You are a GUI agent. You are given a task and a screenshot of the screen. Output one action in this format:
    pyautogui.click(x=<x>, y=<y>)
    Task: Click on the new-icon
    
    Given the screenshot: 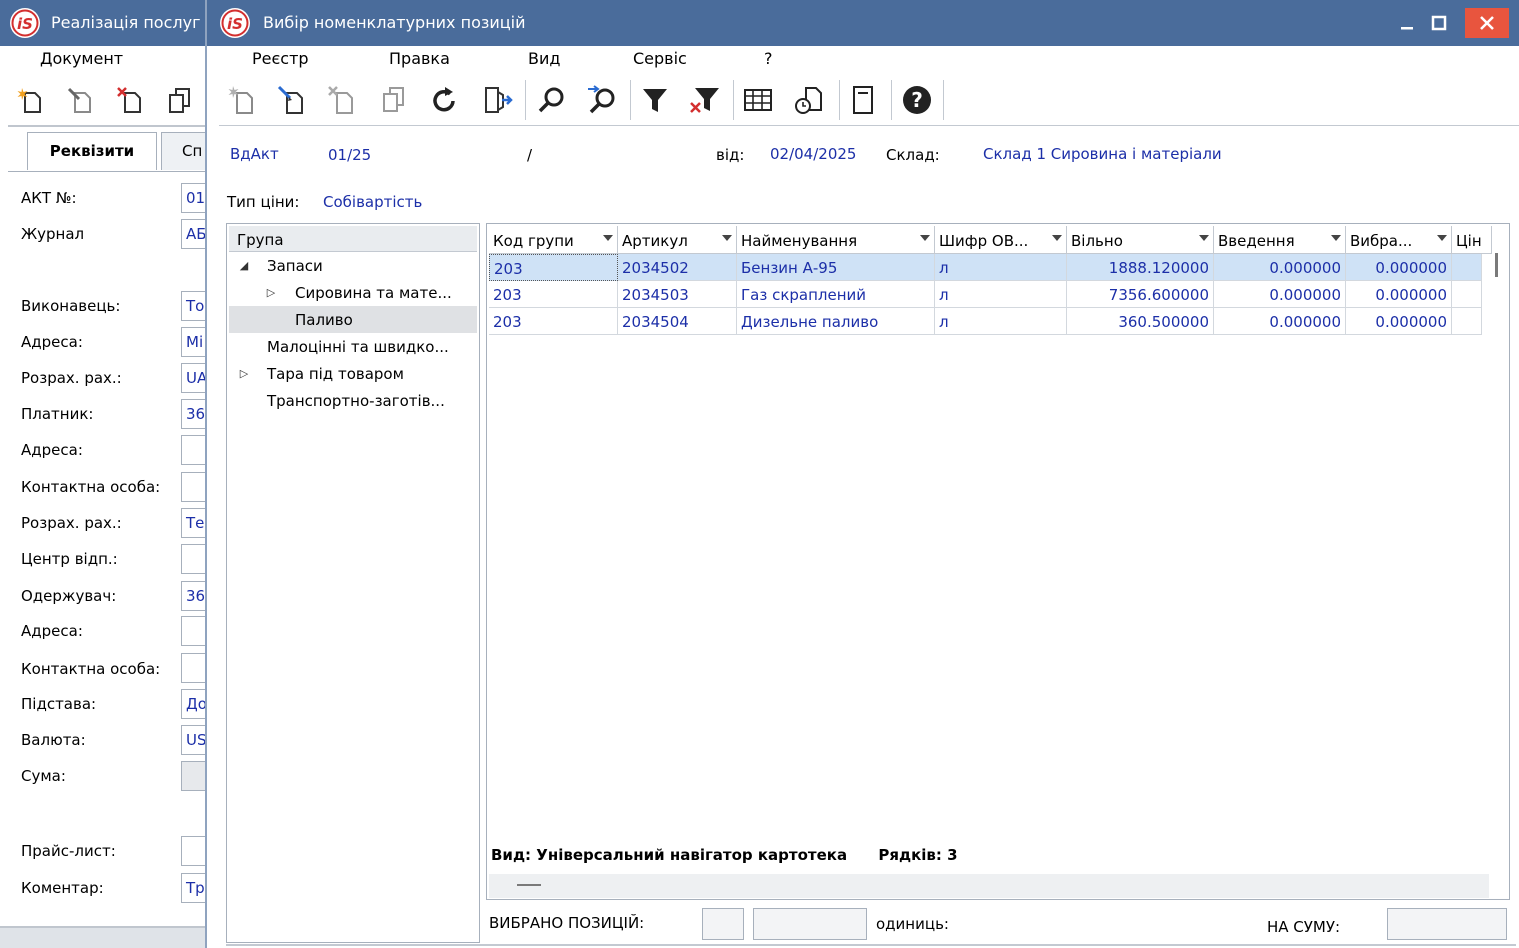 What is the action you would take?
    pyautogui.click(x=242, y=100)
    